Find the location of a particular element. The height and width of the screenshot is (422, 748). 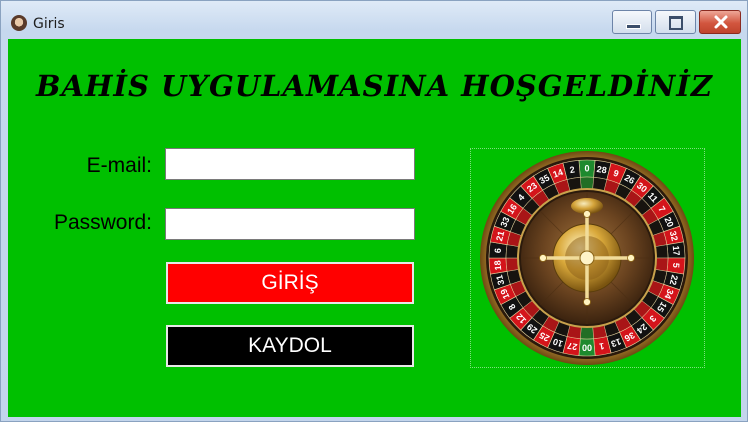

close-button is located at coordinates (720, 22).